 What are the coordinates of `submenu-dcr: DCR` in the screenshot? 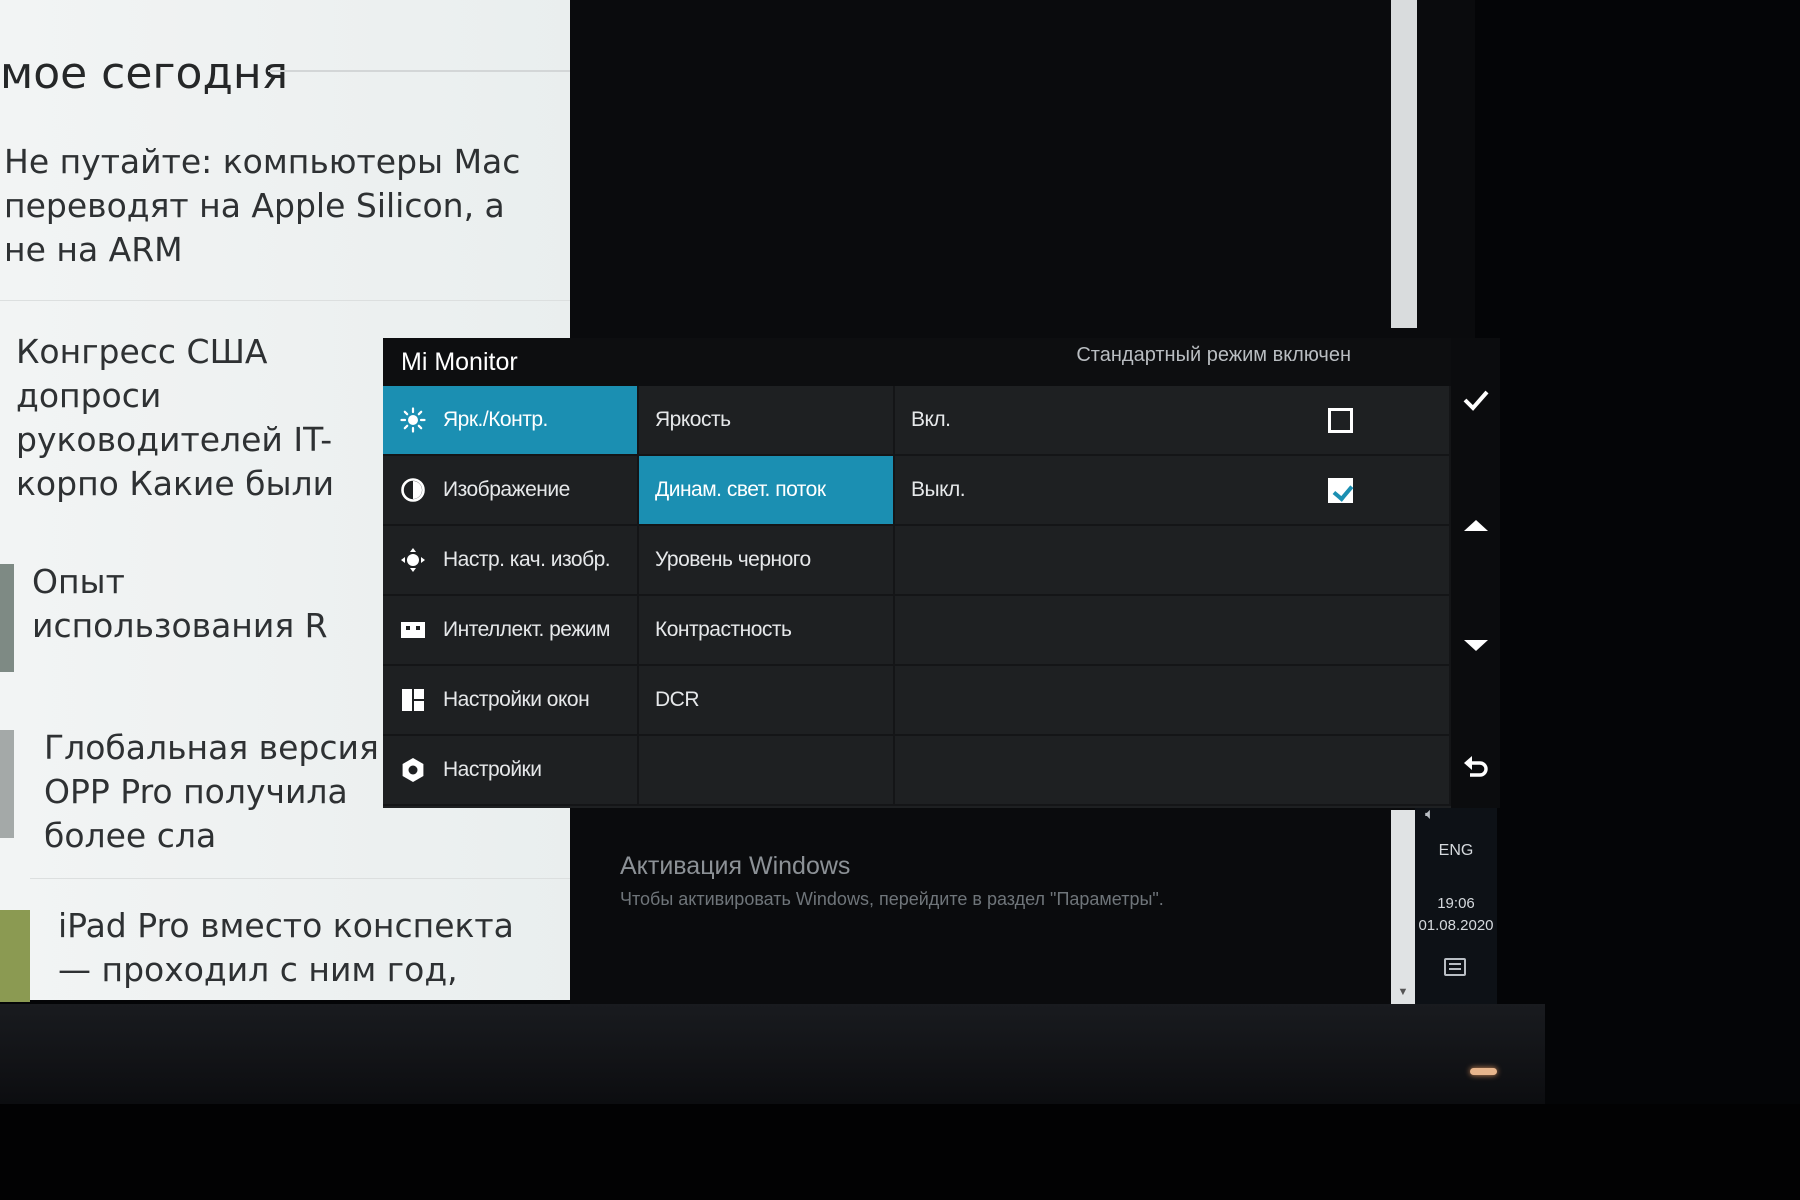 It's located at (767, 701).